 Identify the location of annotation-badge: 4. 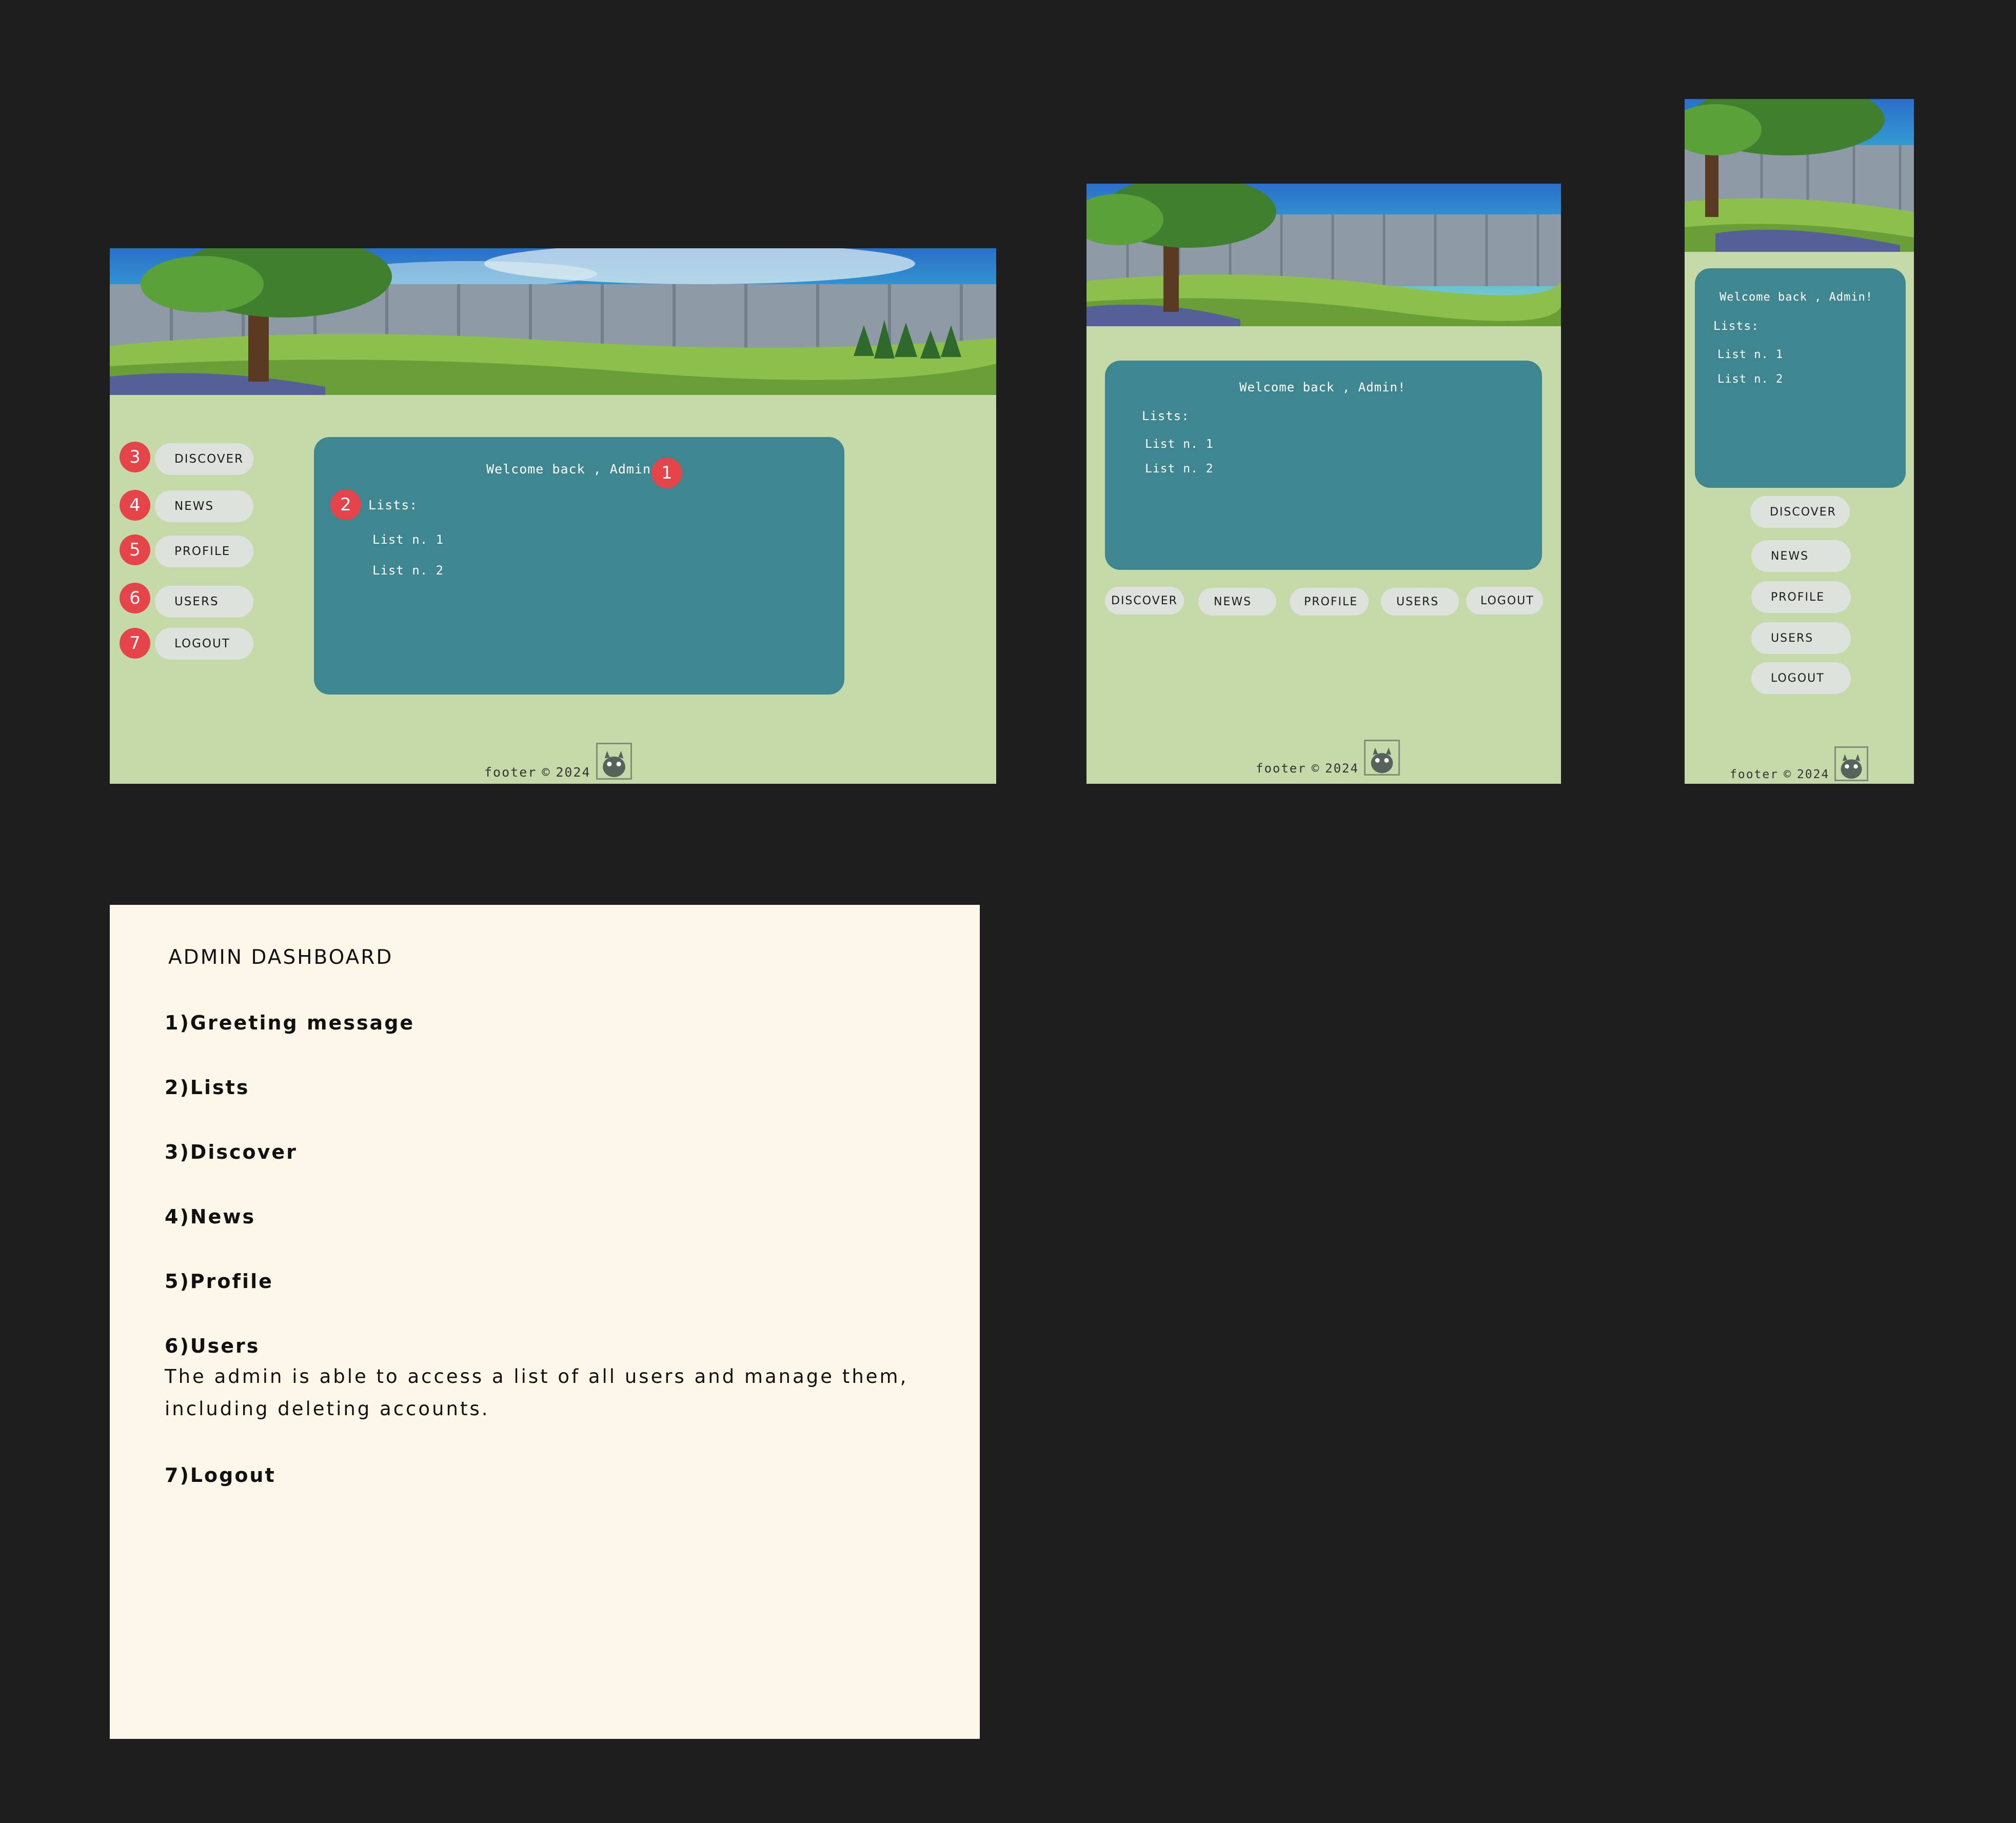
(135, 506).